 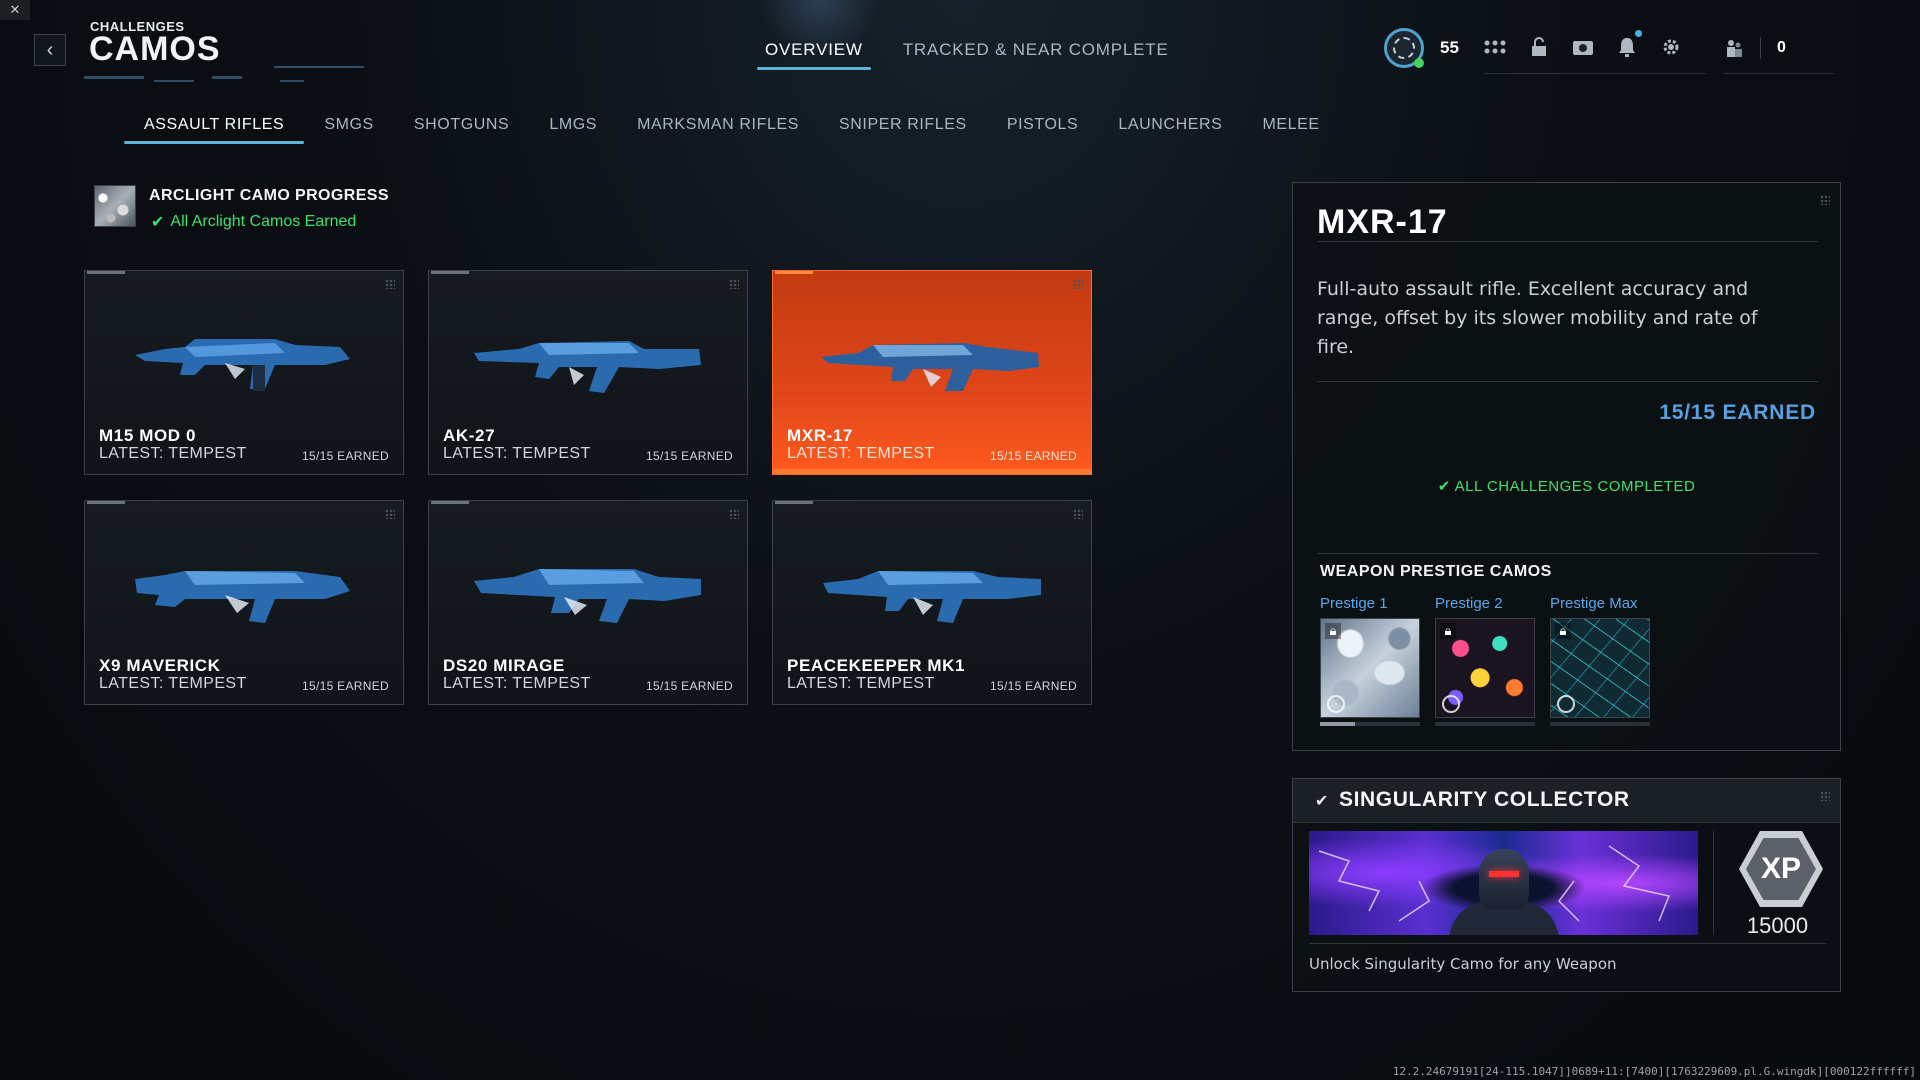 I want to click on friends-icon, so click(x=1734, y=48).